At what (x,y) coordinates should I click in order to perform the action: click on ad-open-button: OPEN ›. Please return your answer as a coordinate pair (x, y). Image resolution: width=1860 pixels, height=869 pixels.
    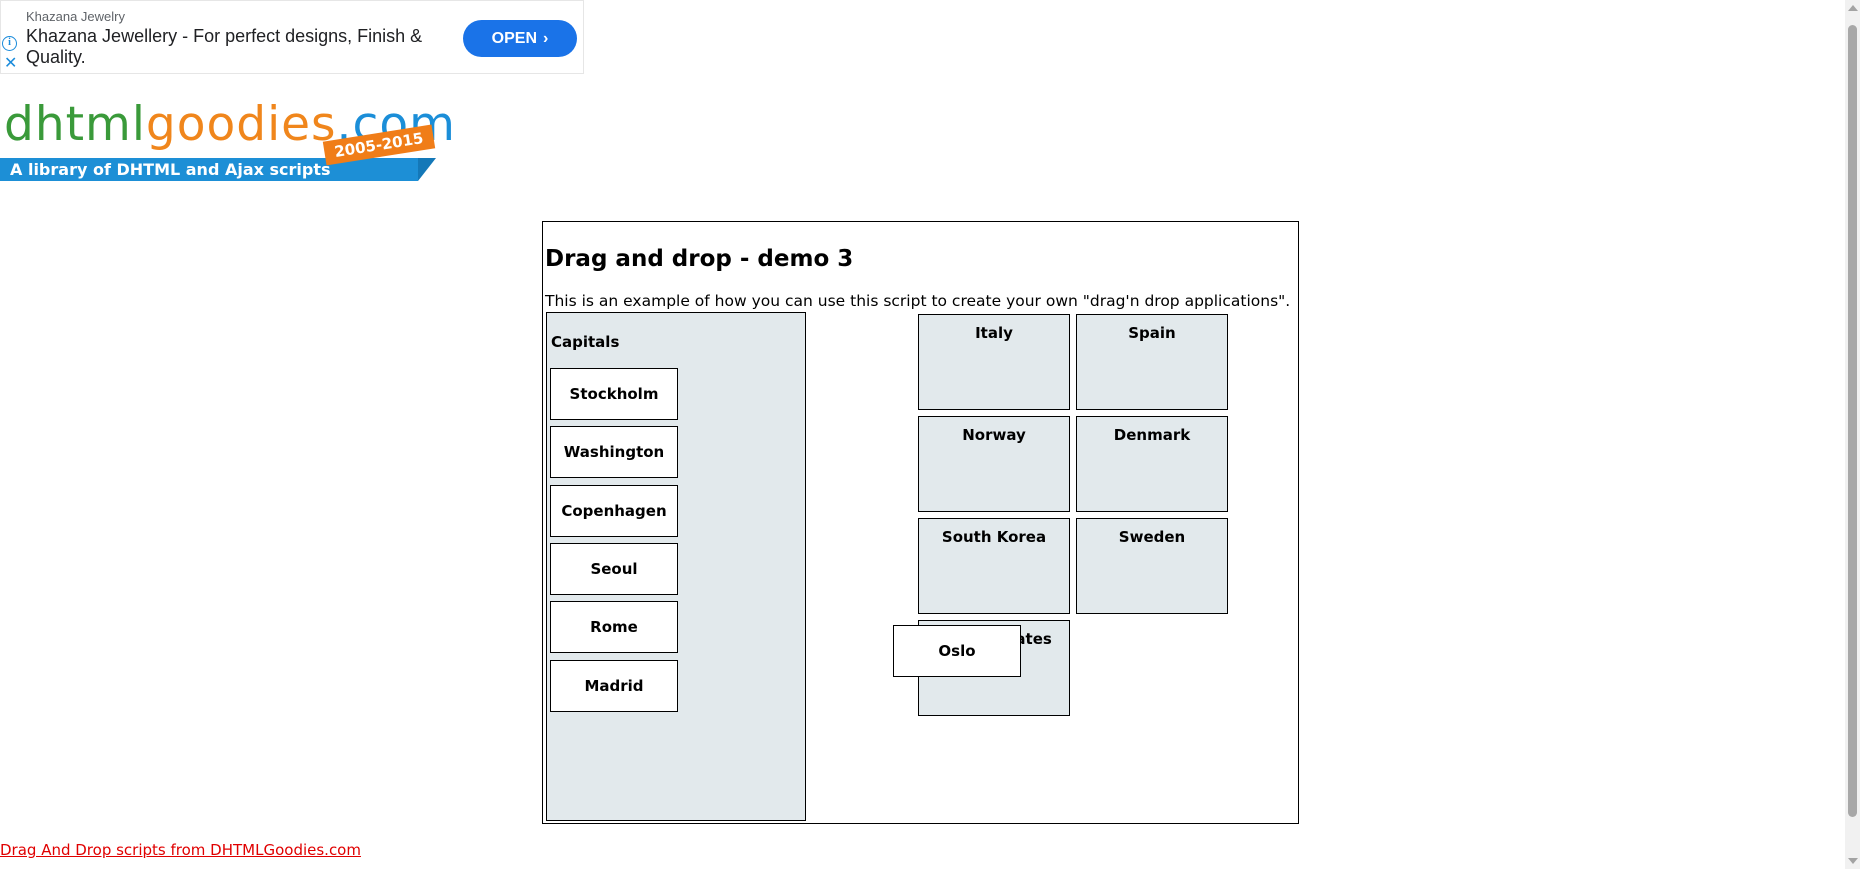
    Looking at the image, I should click on (520, 38).